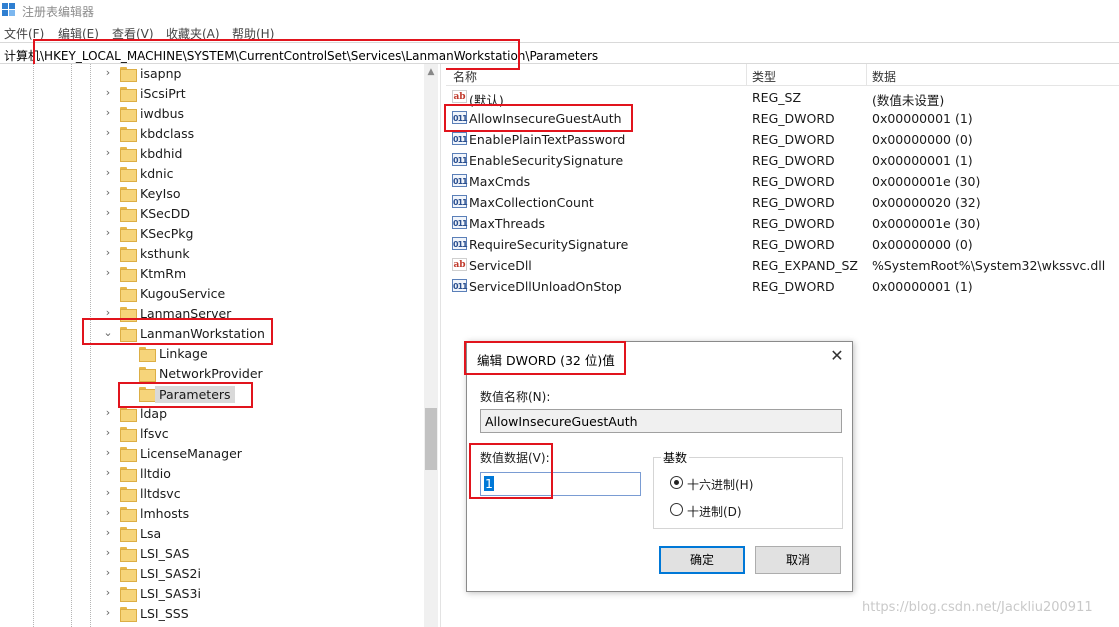  Describe the element at coordinates (210, 254) in the screenshot. I see `tree-item: › ksthunk` at that location.